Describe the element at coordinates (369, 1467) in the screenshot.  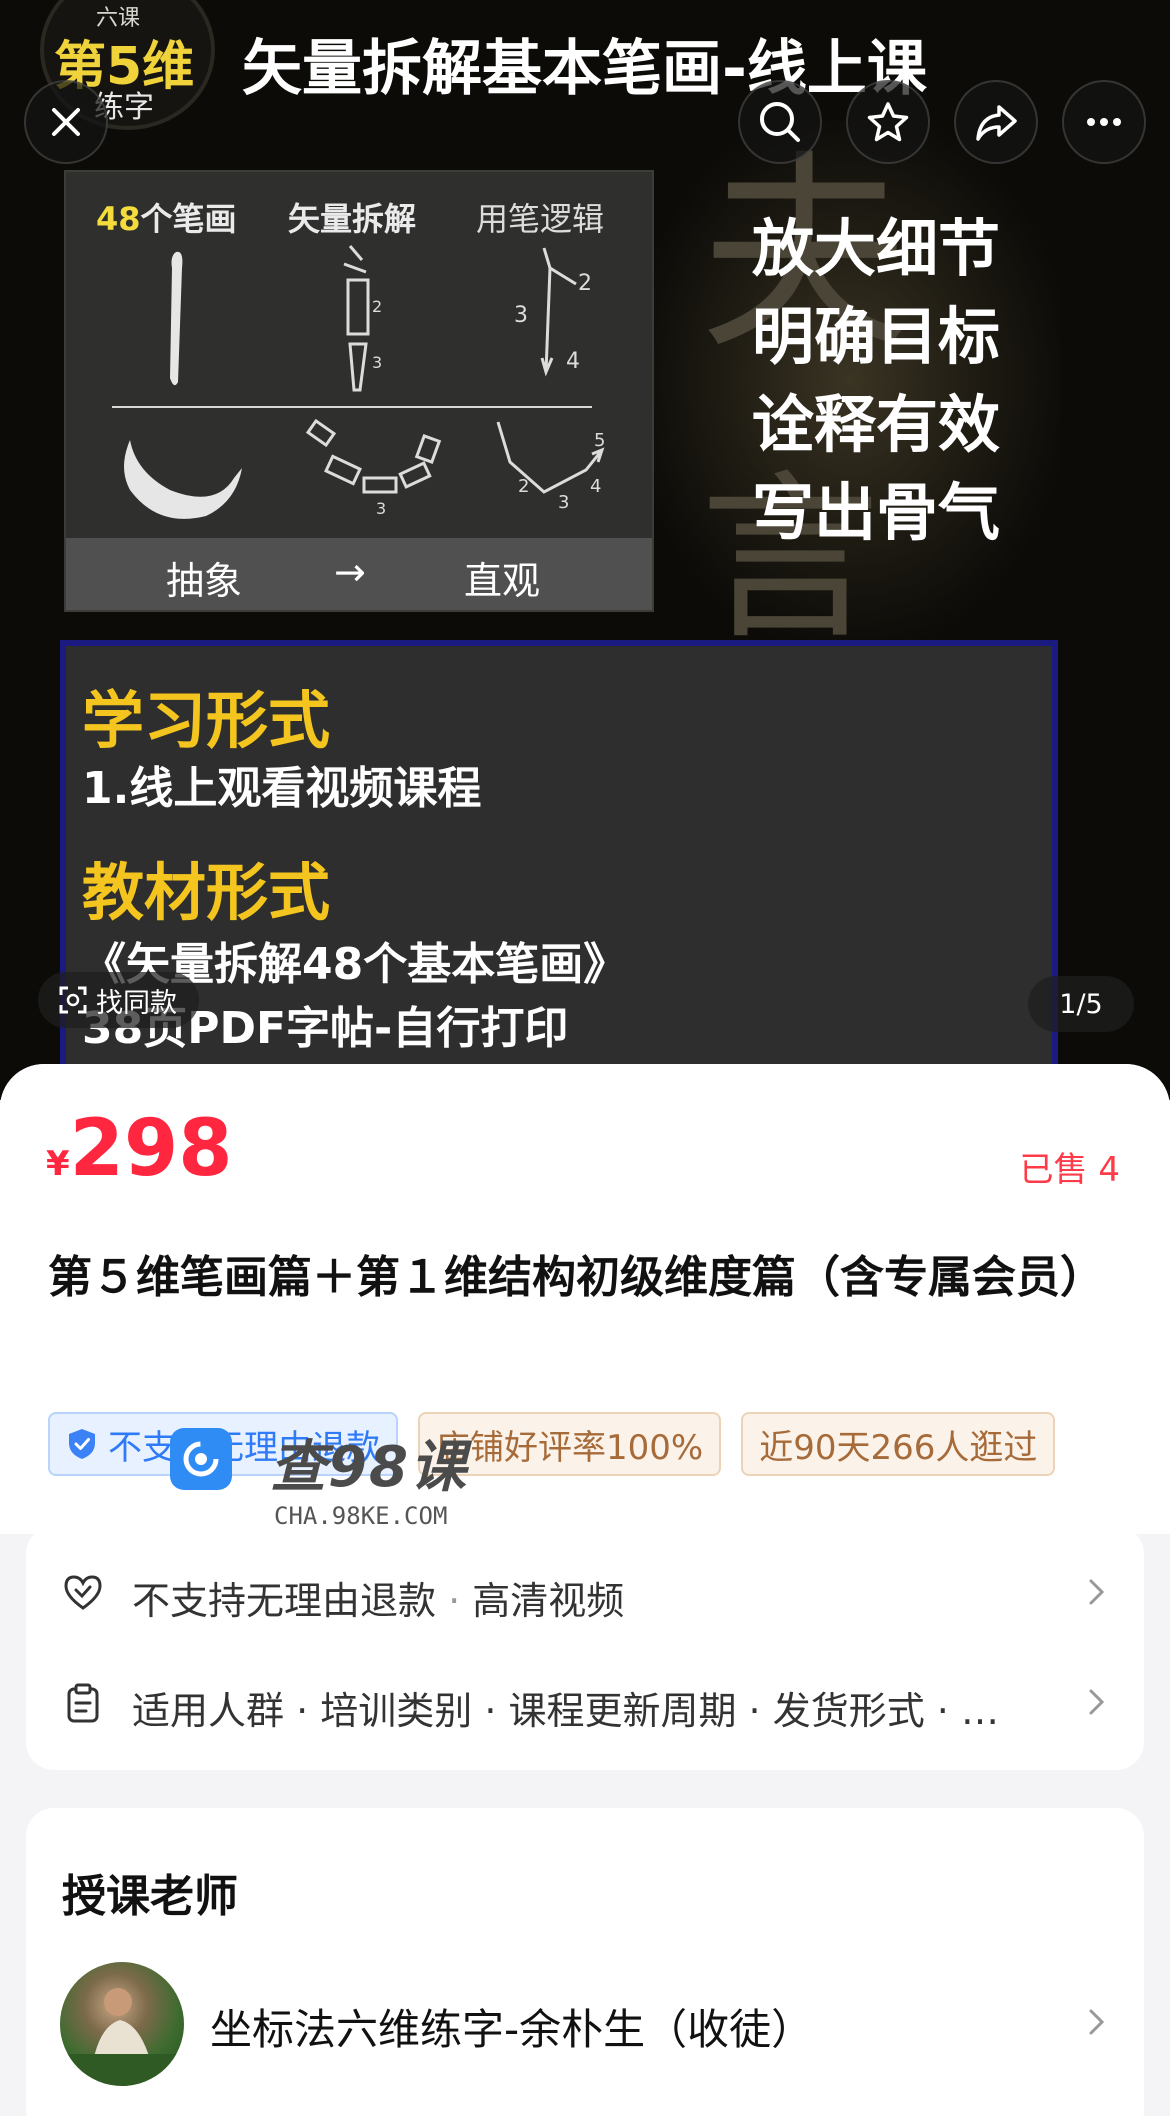
I see `watermark-name: 查98课` at that location.